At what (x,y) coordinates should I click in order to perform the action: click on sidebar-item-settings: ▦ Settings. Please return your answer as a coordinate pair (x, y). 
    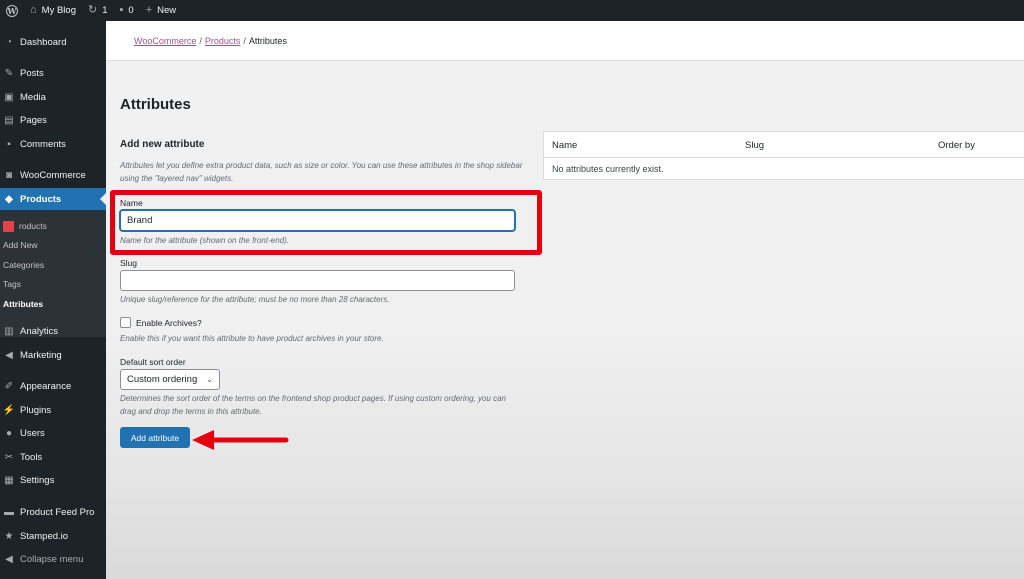
    Looking at the image, I should click on (53, 480).